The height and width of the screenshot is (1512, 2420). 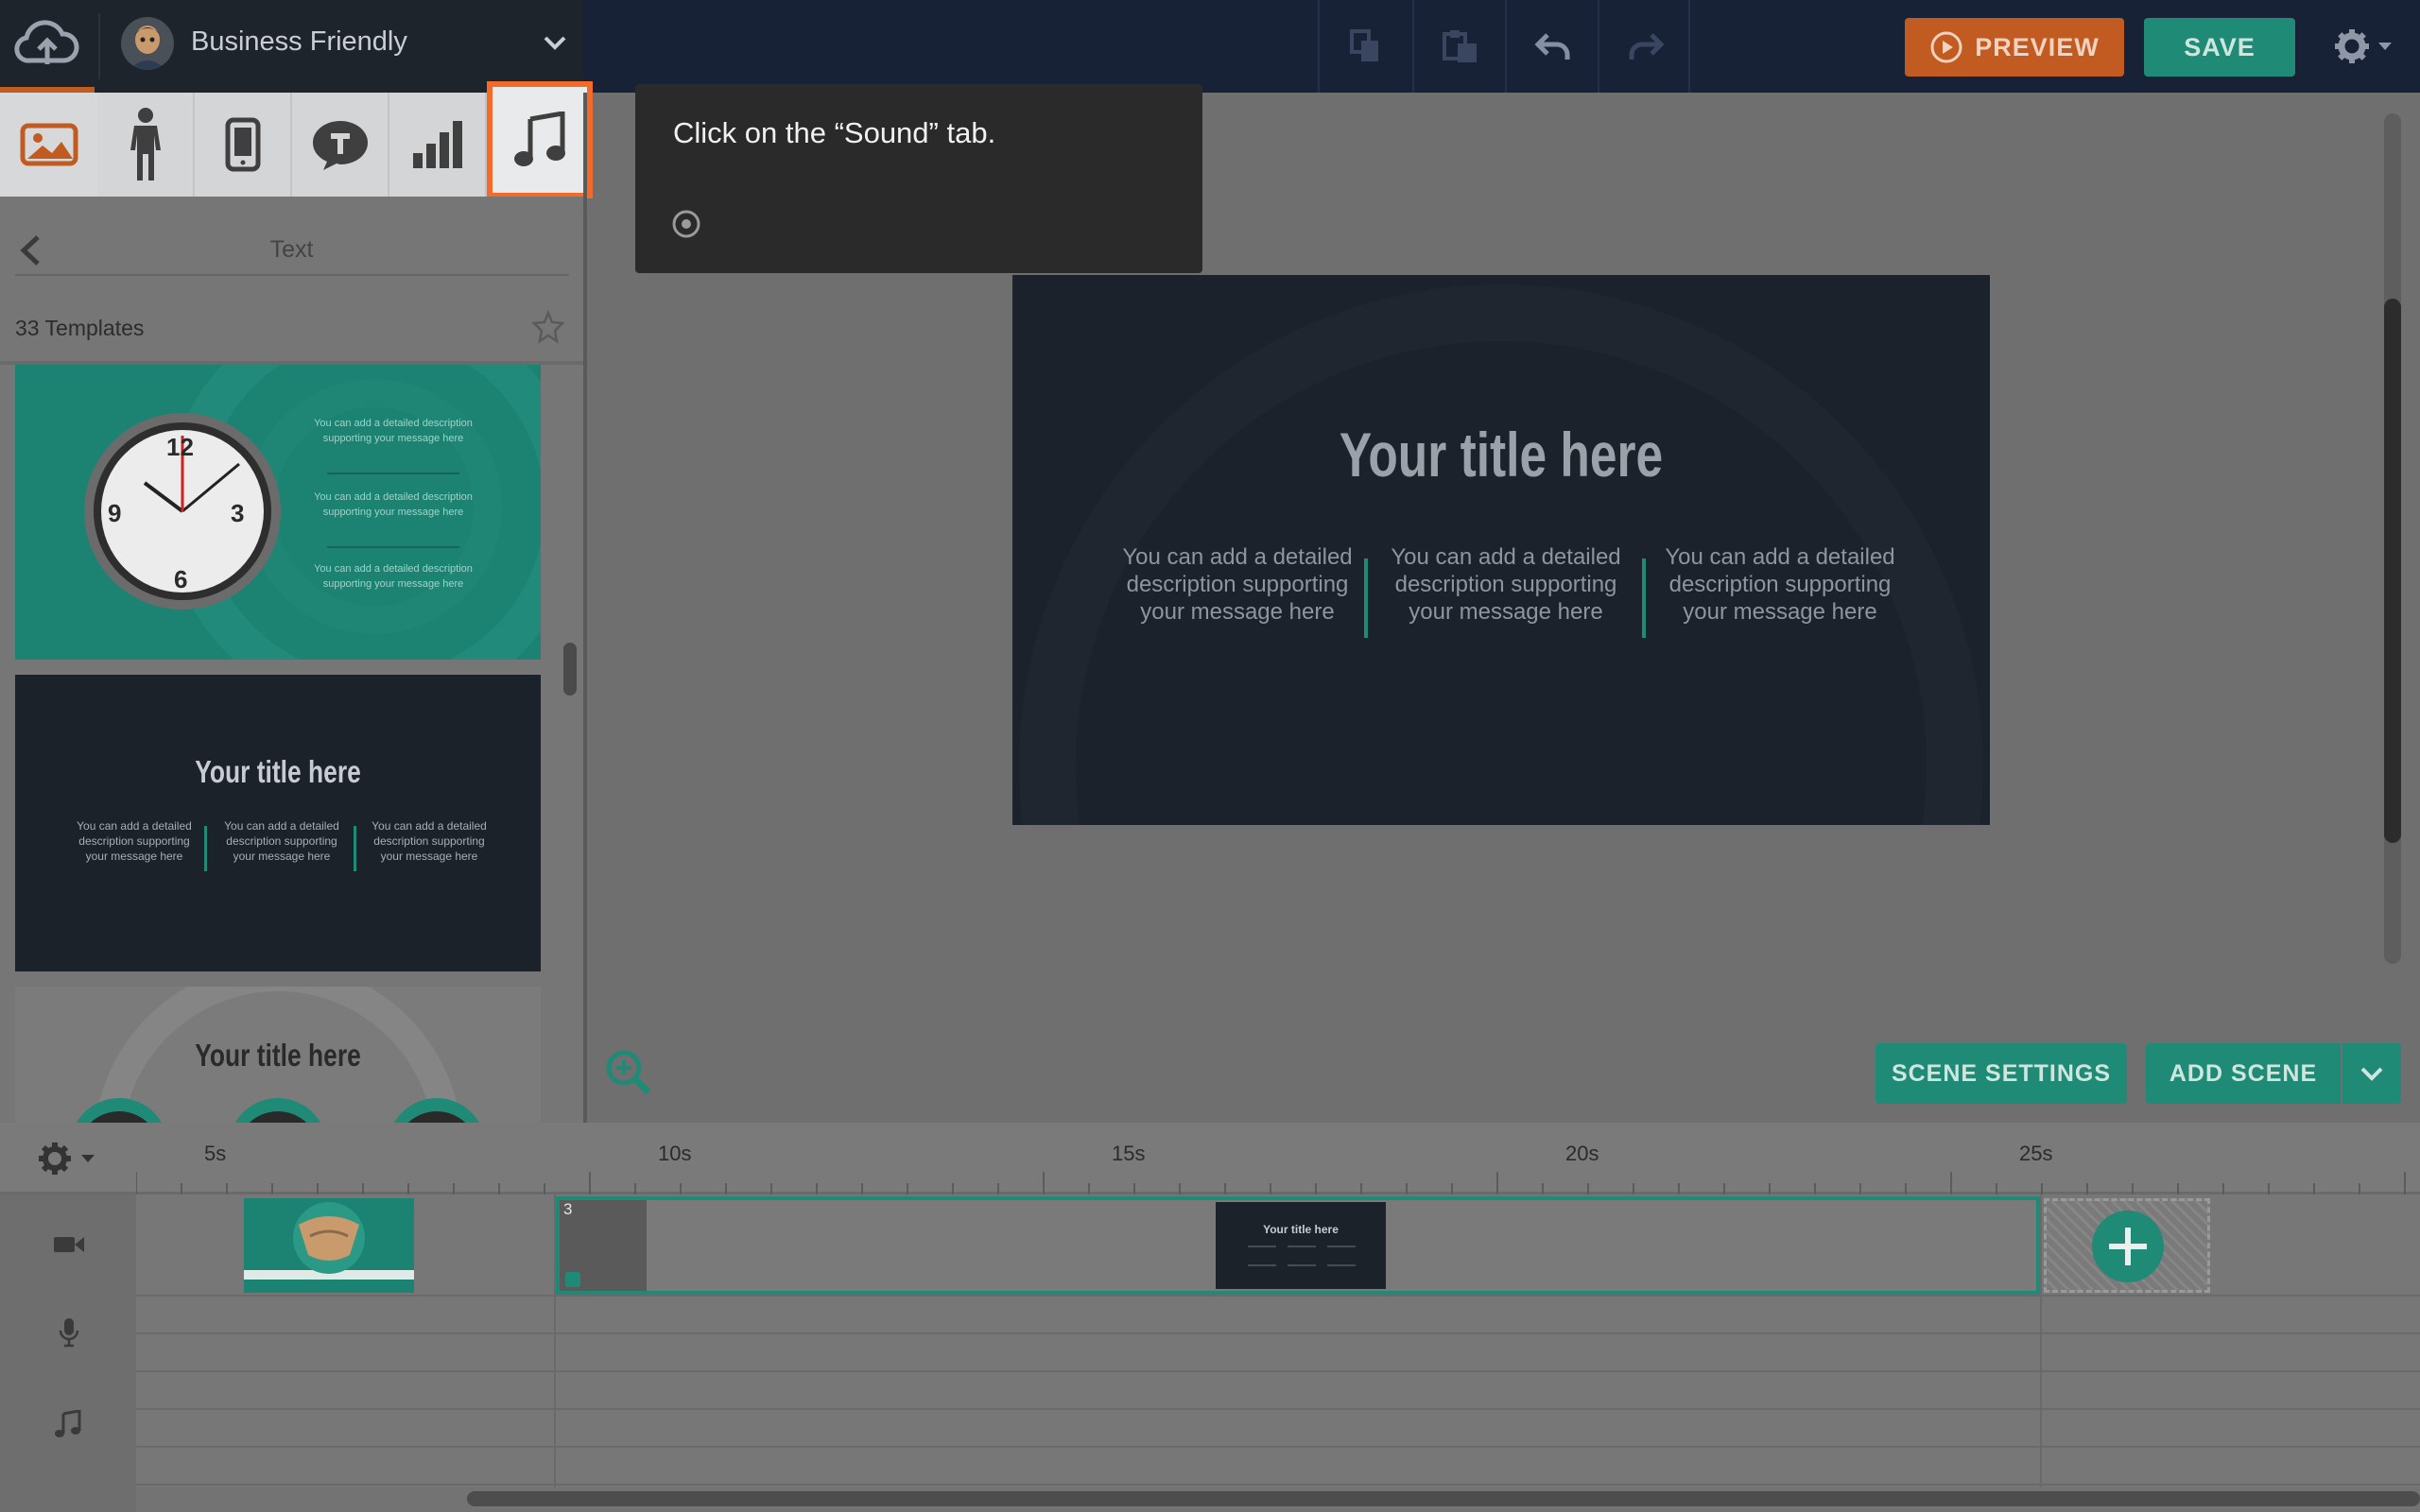 What do you see at coordinates (1645, 46) in the screenshot?
I see `redo-icon` at bounding box center [1645, 46].